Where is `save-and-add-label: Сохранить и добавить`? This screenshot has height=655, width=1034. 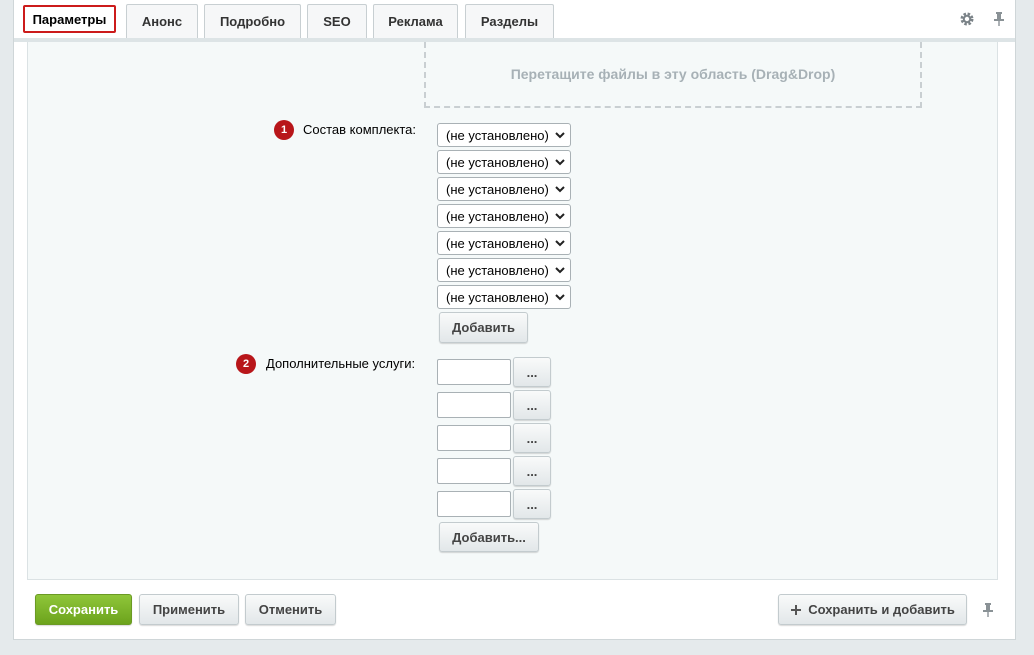
save-and-add-label: Сохранить и добавить is located at coordinates (881, 609).